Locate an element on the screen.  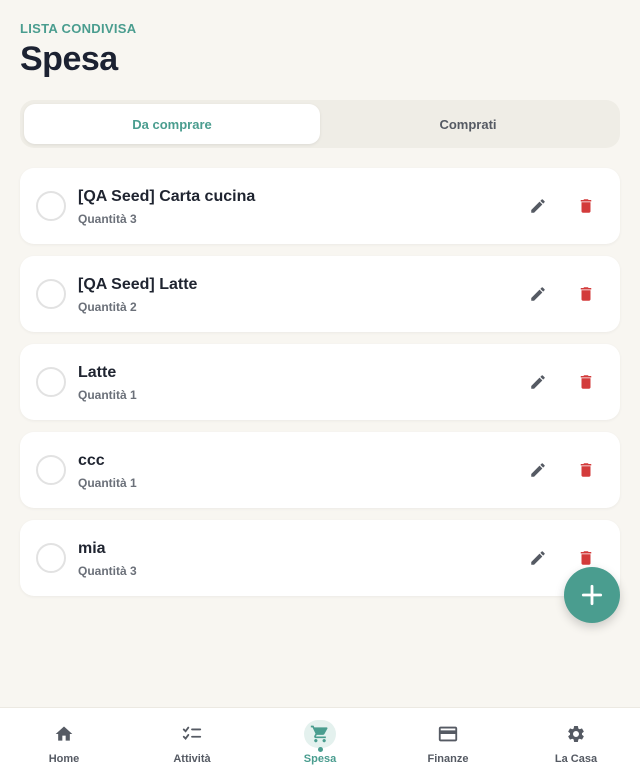
active-indicator-dot is located at coordinates (320, 749).